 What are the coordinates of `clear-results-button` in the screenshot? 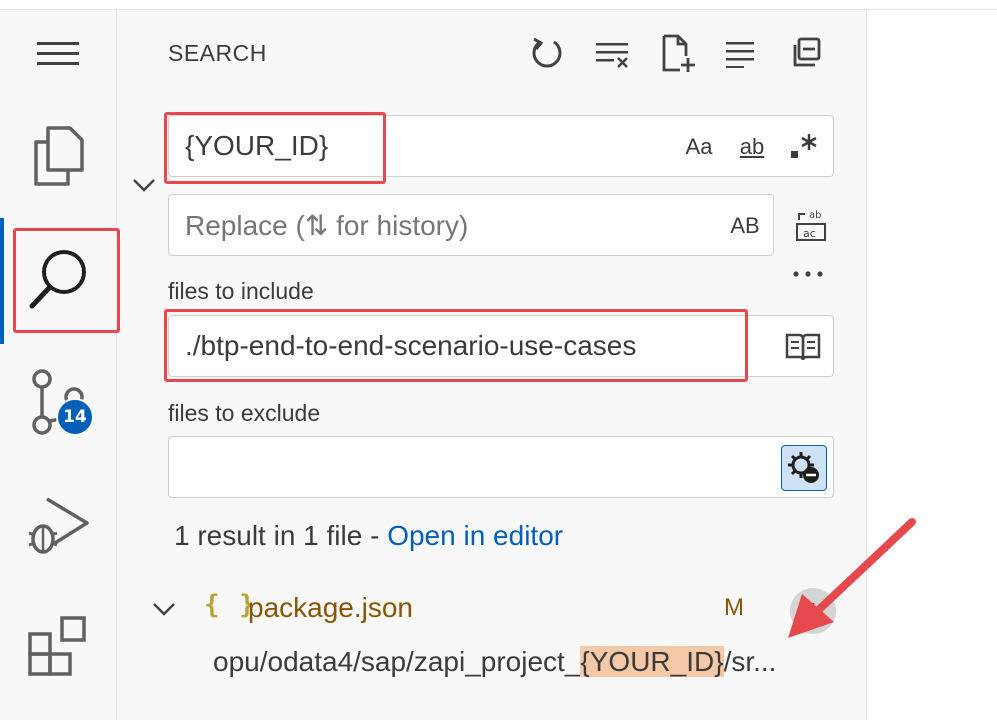 It's located at (612, 54).